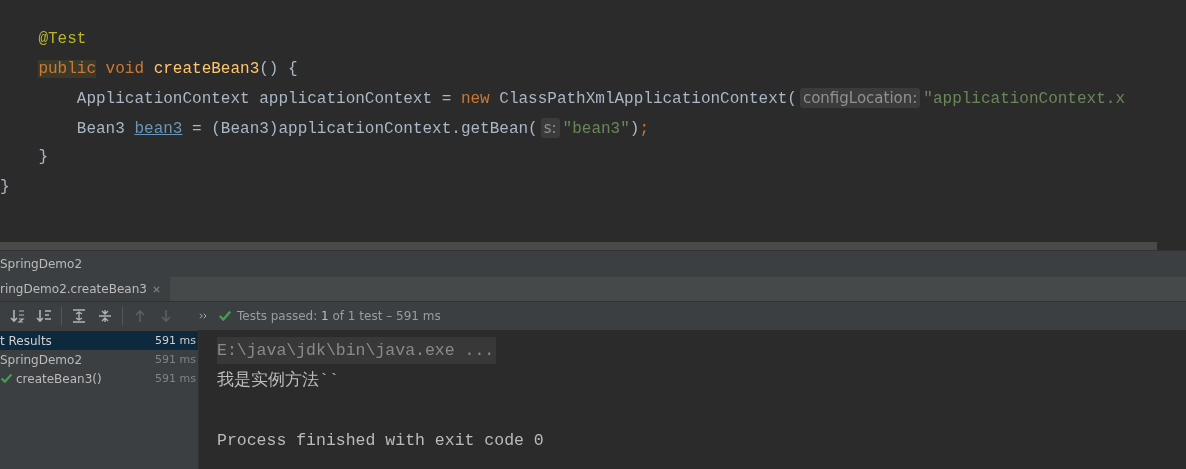 The height and width of the screenshot is (469, 1186). I want to click on variable-name: bean3, so click(158, 128).